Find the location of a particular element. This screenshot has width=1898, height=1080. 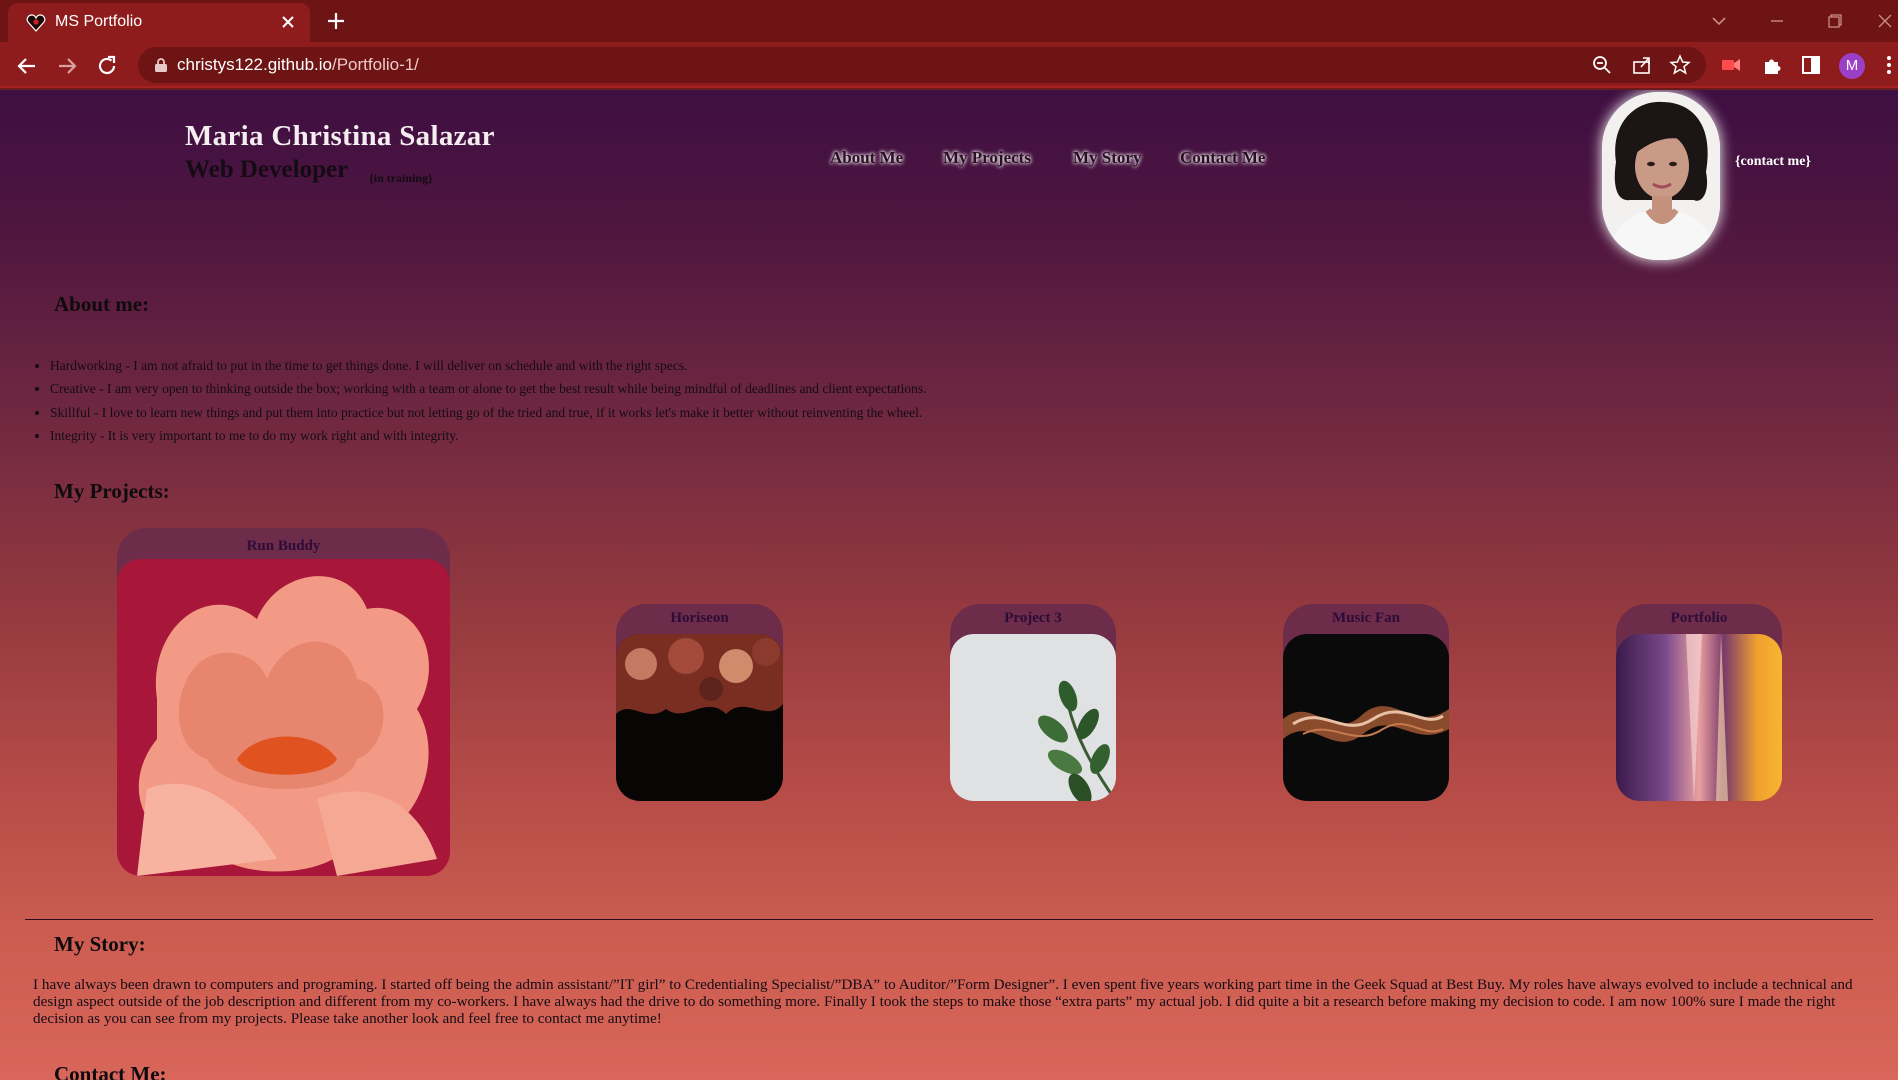

project-card-run-buddy: Run Buddy is located at coordinates (283, 702).